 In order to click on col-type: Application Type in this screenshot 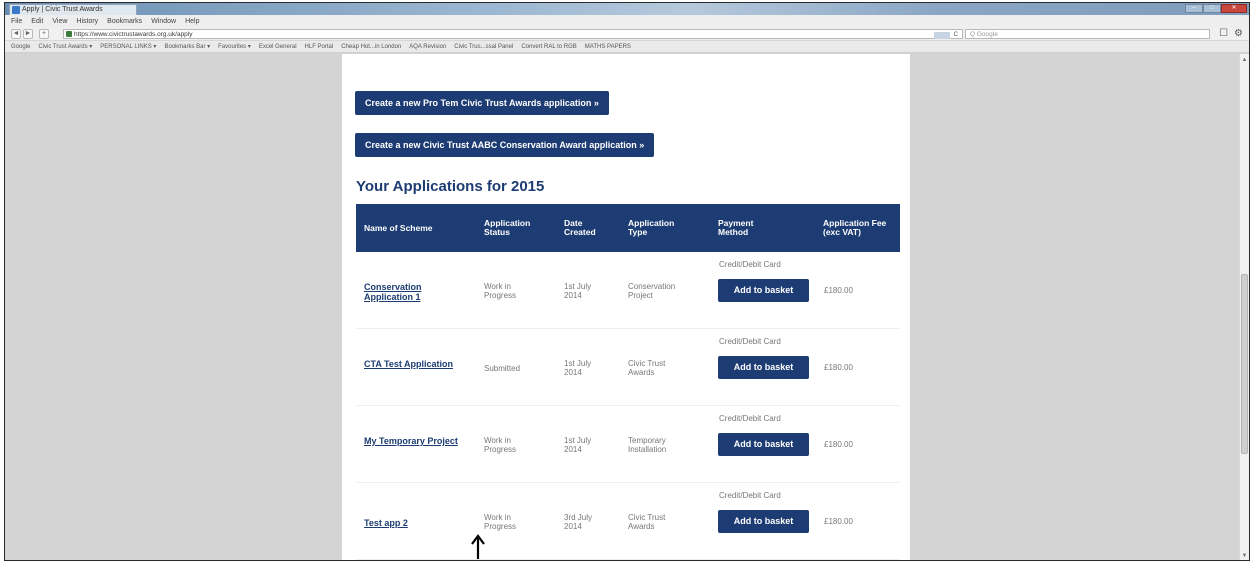, I will do `click(651, 227)`.